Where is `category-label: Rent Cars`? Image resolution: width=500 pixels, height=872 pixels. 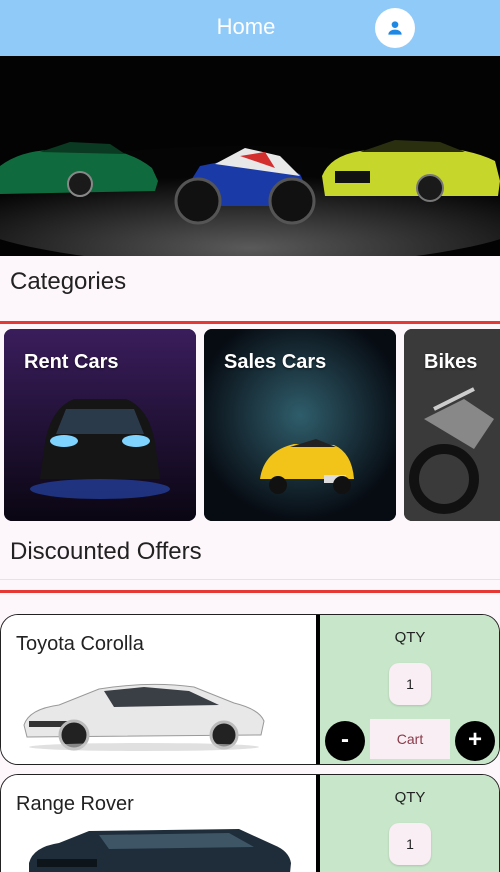
category-label: Rent Cars is located at coordinates (71, 362).